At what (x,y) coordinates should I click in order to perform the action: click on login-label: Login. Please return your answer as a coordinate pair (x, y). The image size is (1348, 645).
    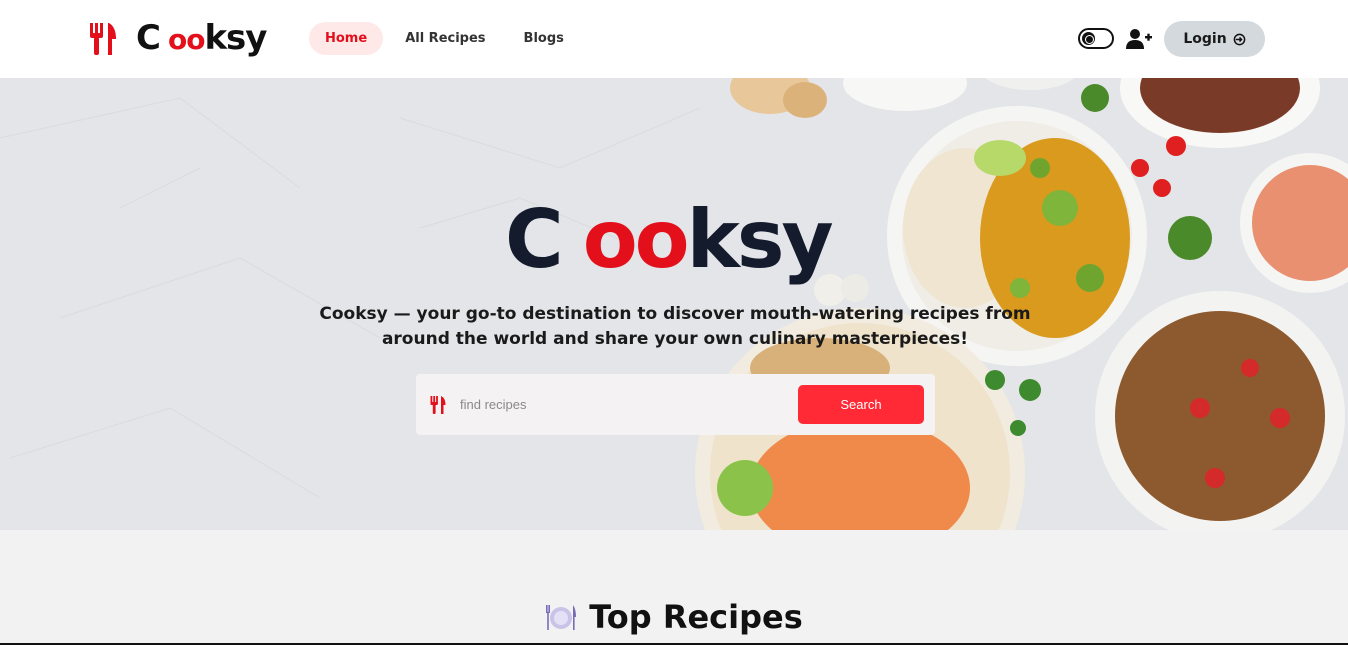
    Looking at the image, I should click on (1205, 39).